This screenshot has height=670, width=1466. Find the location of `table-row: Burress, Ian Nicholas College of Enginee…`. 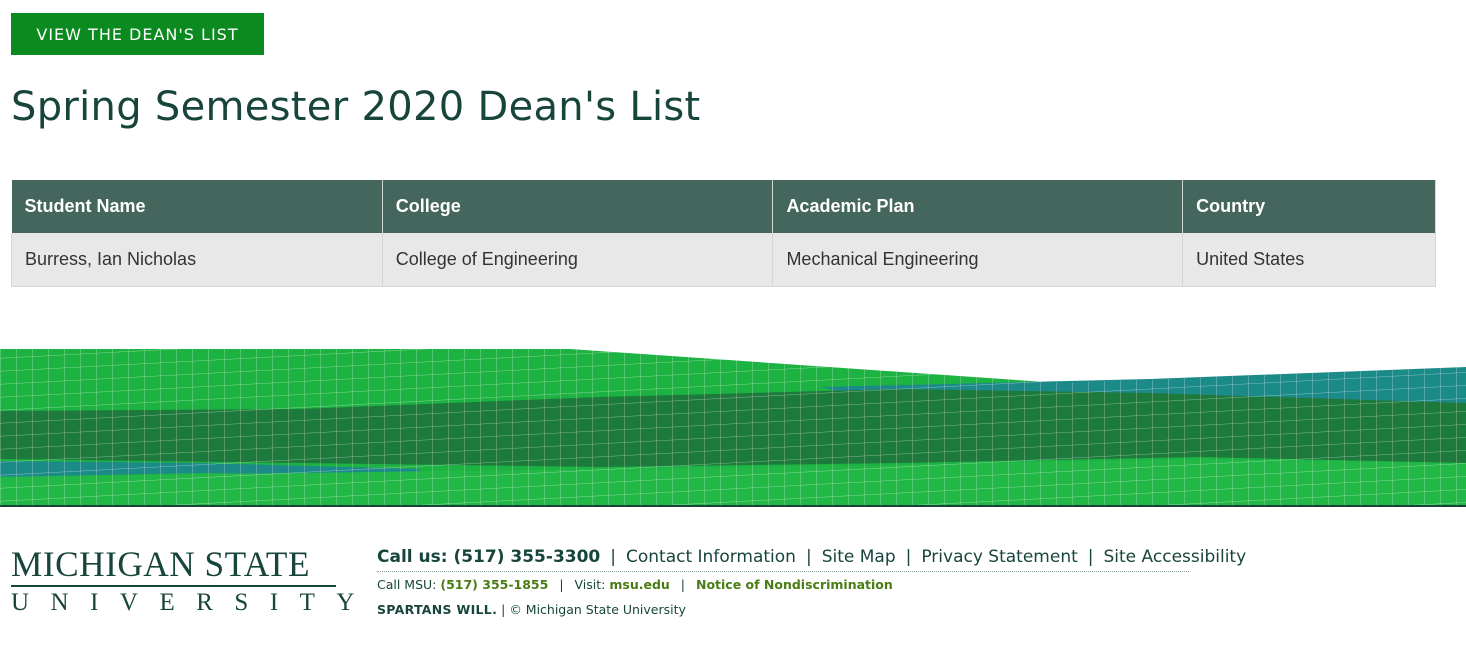

table-row: Burress, Ian Nicholas College of Enginee… is located at coordinates (723, 260).